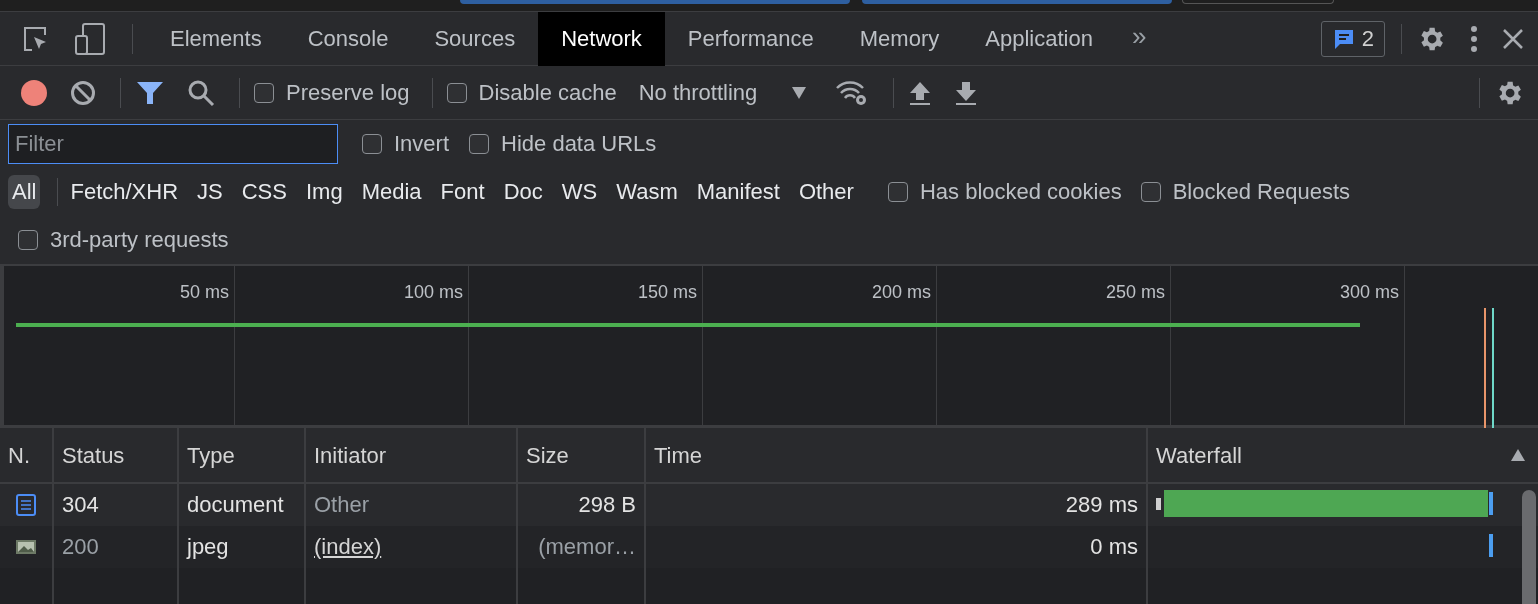 This screenshot has width=1538, height=604. I want to click on type-filter-button: All, so click(24, 192).